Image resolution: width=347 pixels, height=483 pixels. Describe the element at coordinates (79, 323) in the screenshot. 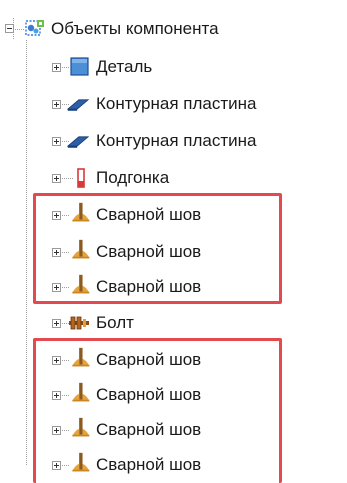

I see `bolt-icon` at that location.